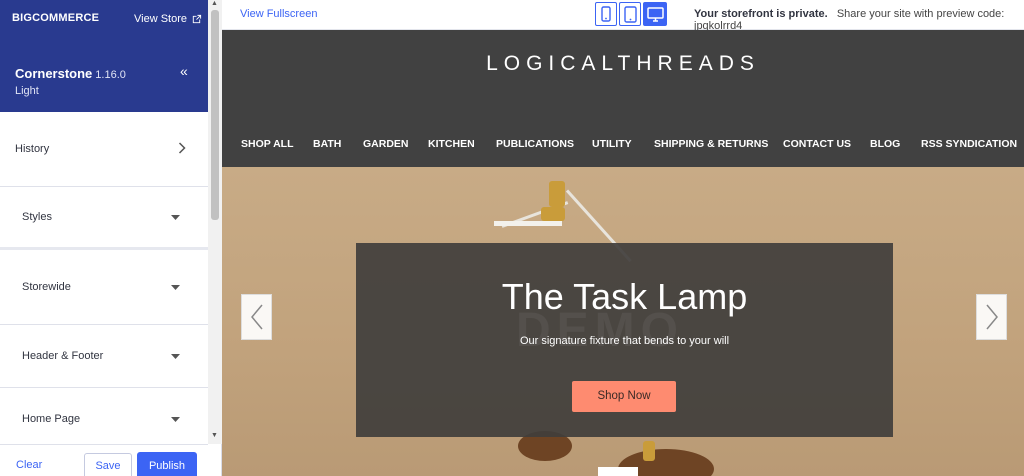 This screenshot has height=476, width=1024. What do you see at coordinates (623, 64) in the screenshot?
I see `store-logo: LOGICALTHREADS` at bounding box center [623, 64].